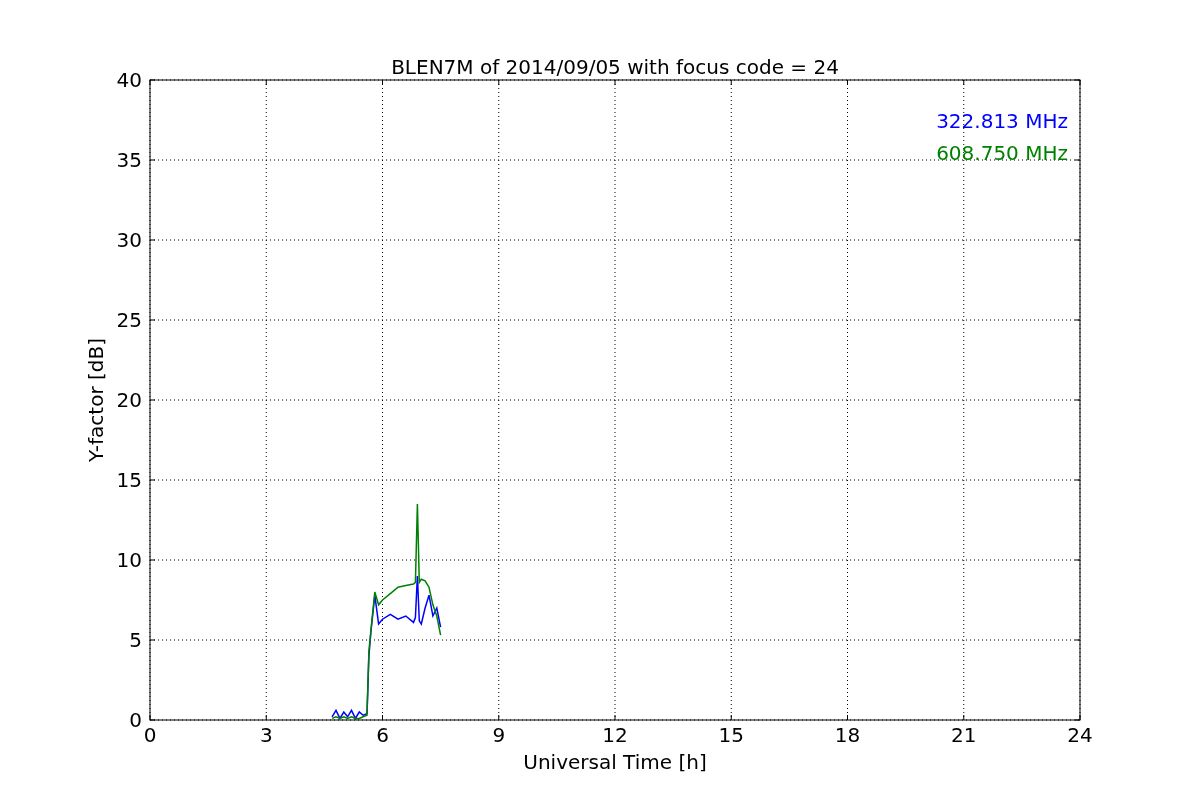 The height and width of the screenshot is (800, 1200). I want to click on tick-label: 24, so click(1080, 735).